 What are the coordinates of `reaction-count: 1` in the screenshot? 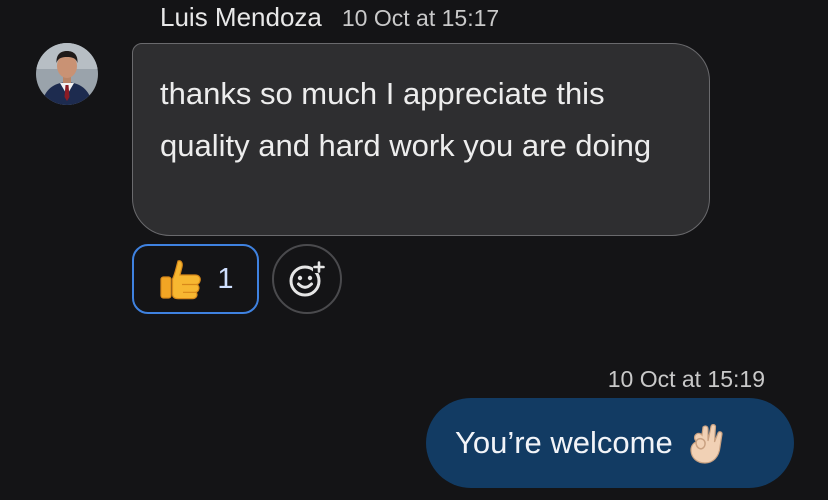 It's located at (225, 278).